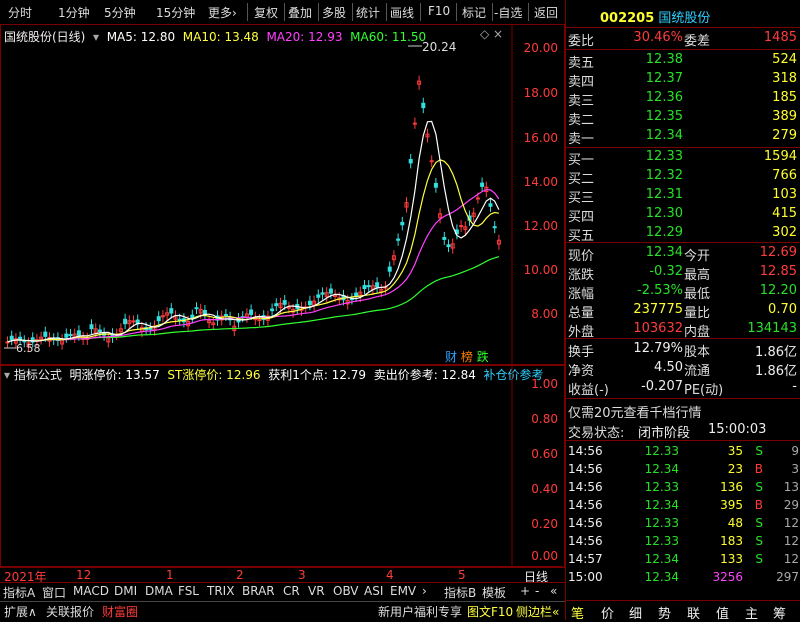 Image resolution: width=800 pixels, height=622 pixels. What do you see at coordinates (300, 12) in the screenshot?
I see `overlay-button: 叠加` at bounding box center [300, 12].